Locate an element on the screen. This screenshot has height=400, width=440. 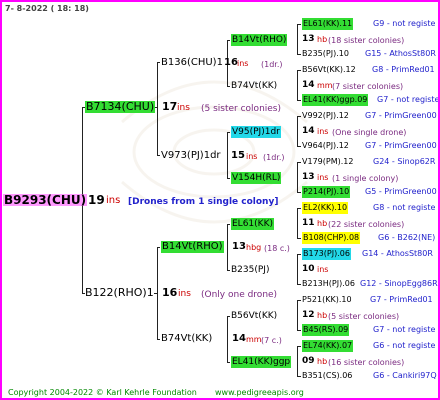
l1-top-ins-number: 17 is located at coordinates (170, 106).